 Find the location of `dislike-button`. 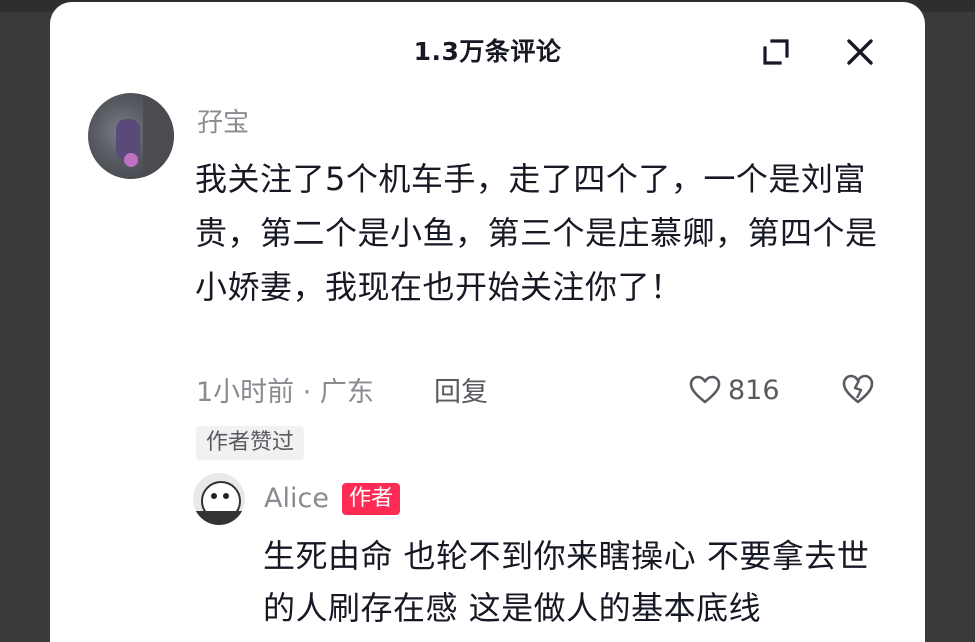

dislike-button is located at coordinates (858, 389).